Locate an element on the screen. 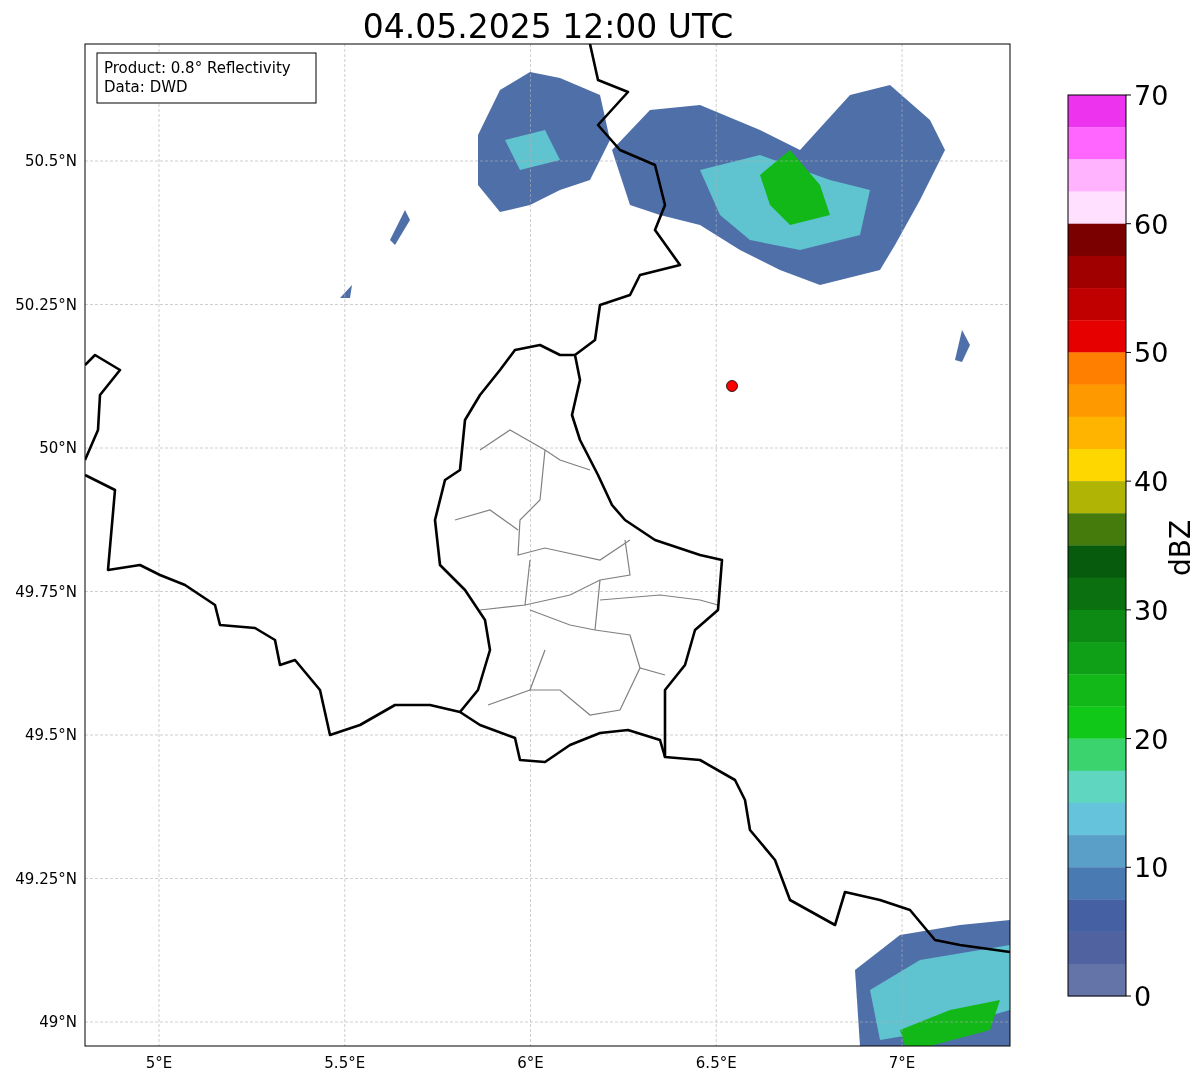  latitude-label: 49°N is located at coordinates (58, 1022).